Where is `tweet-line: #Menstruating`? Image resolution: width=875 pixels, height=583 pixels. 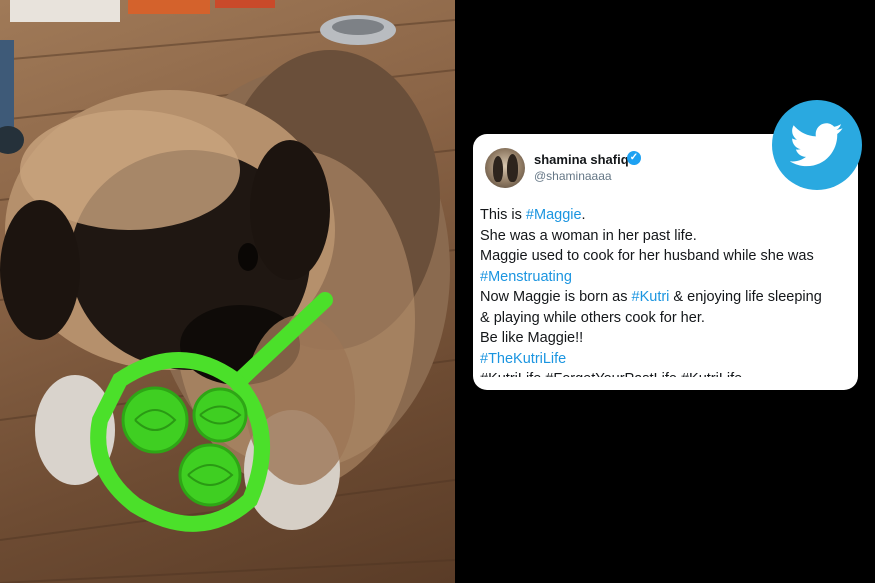
tweet-line: #Menstruating is located at coordinates (666, 277).